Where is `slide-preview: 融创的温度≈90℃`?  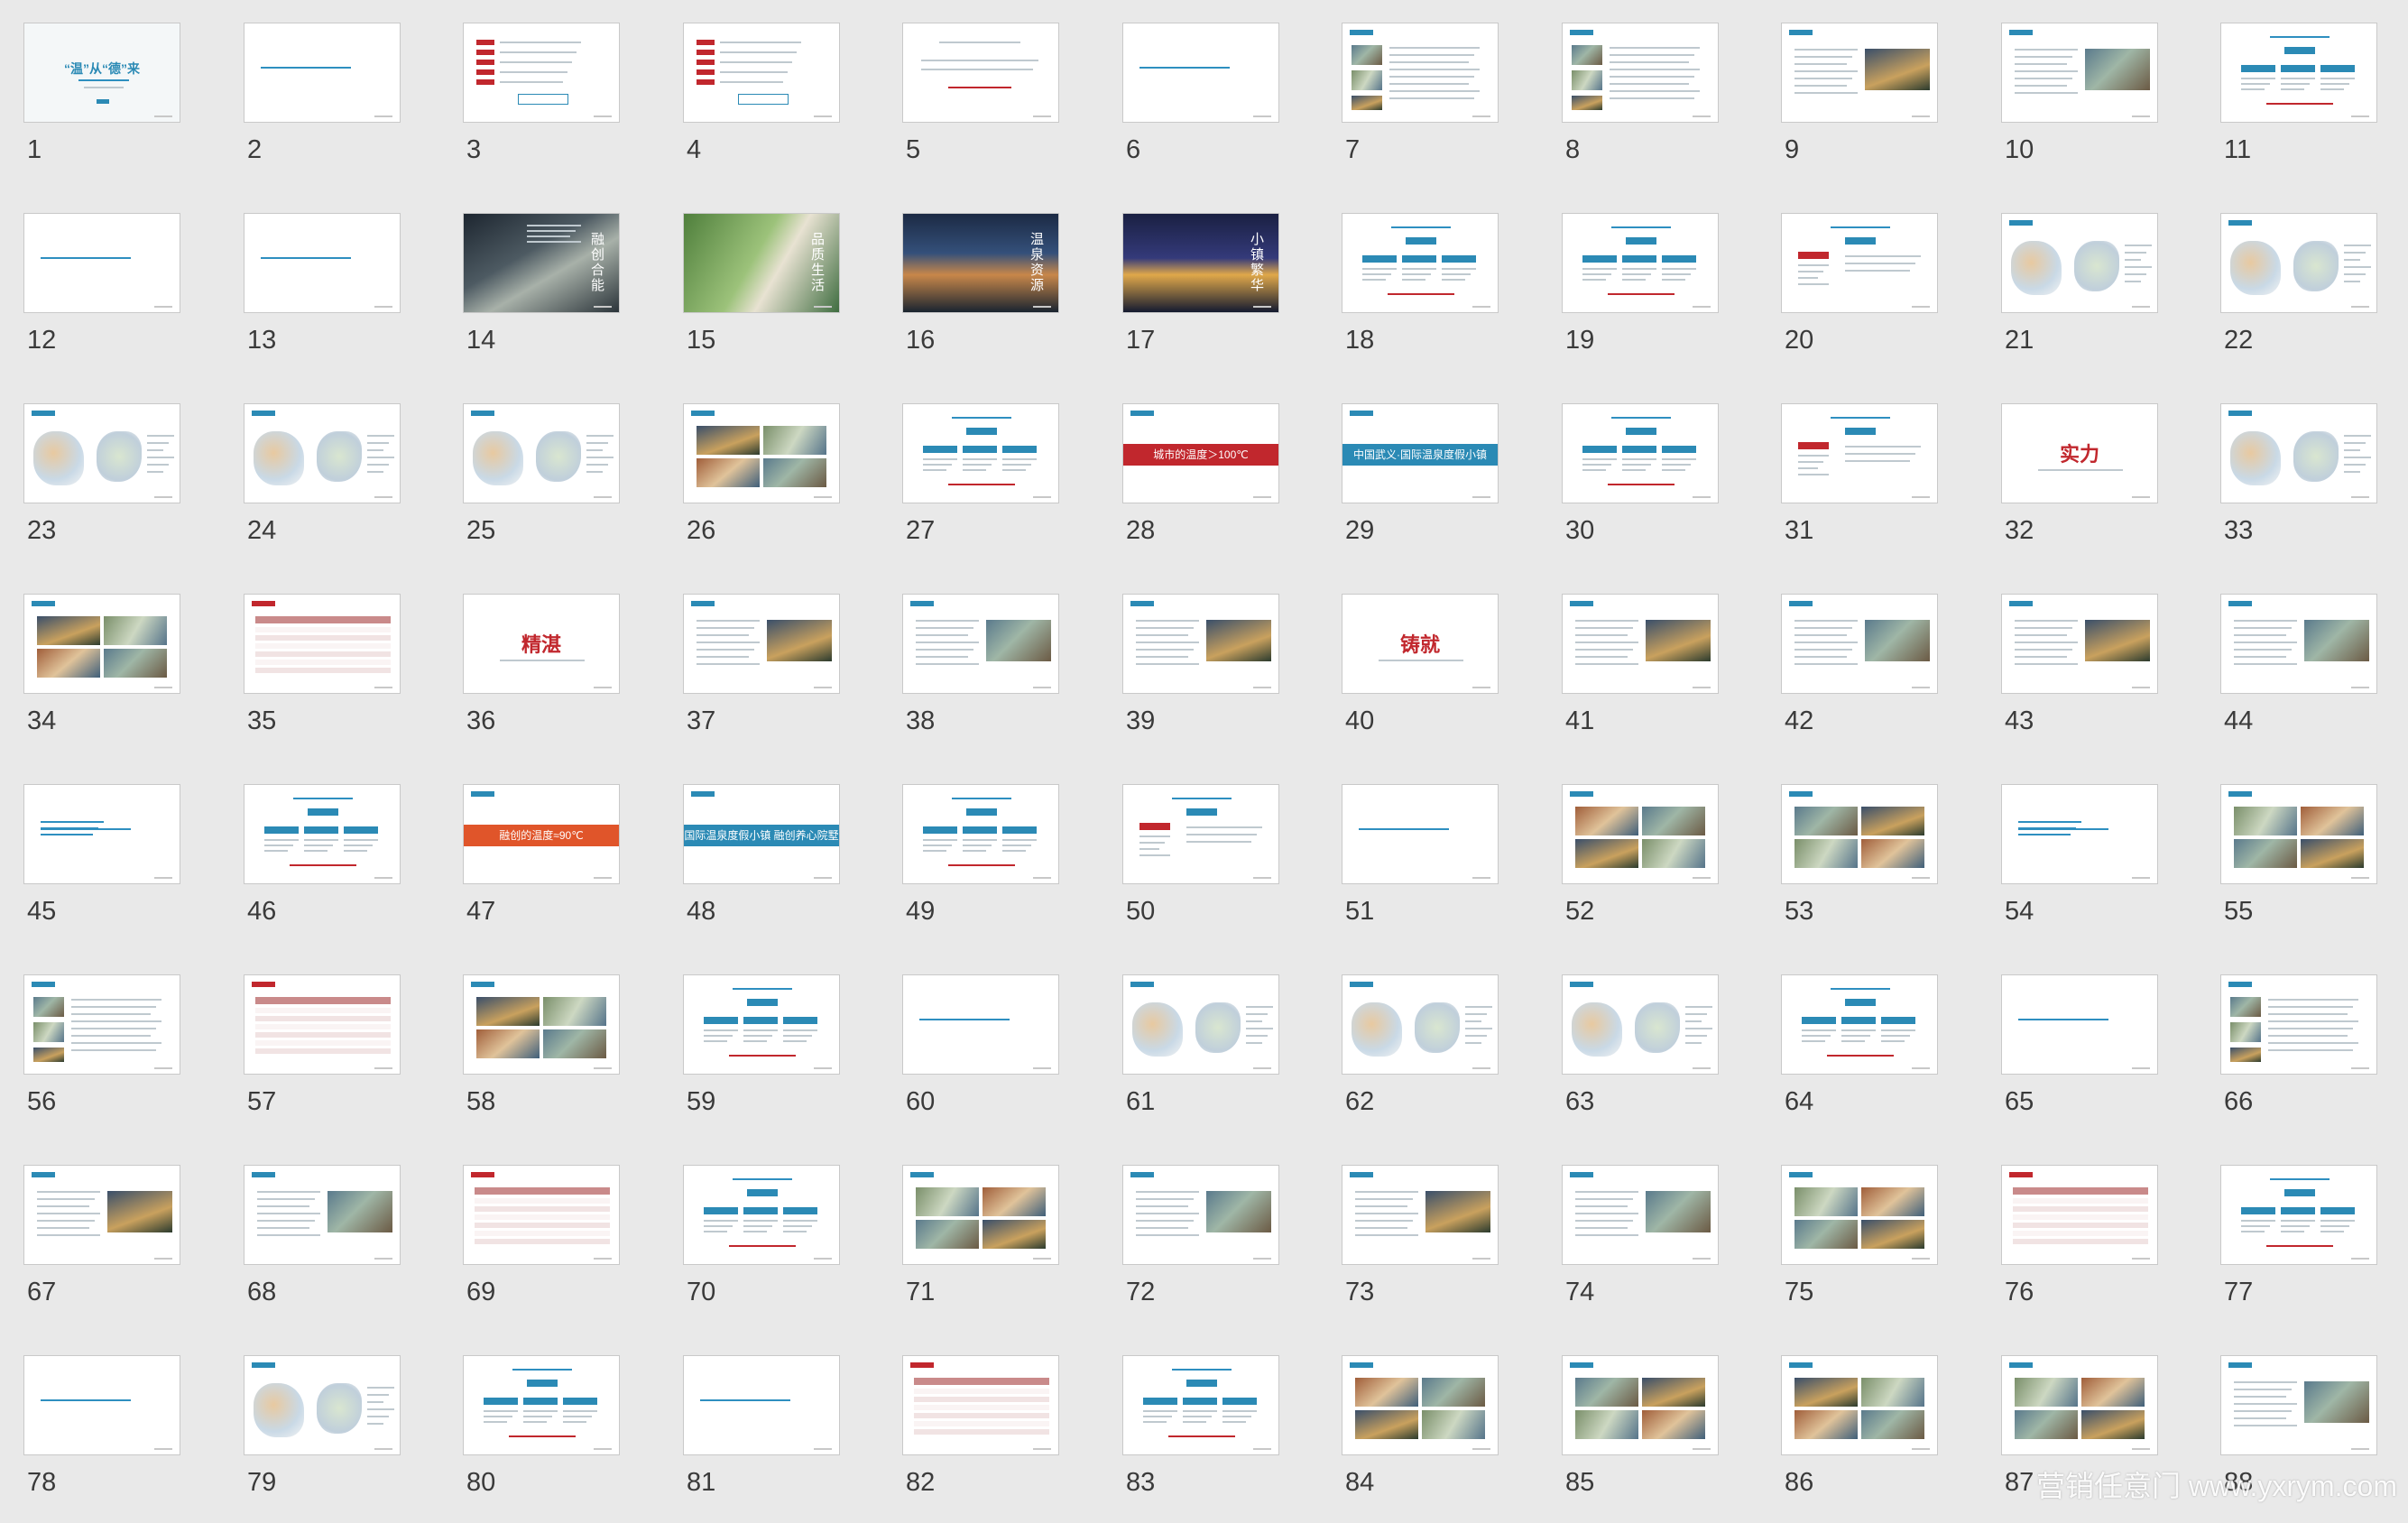
slide-preview: 融创的温度≈90℃ is located at coordinates (541, 834).